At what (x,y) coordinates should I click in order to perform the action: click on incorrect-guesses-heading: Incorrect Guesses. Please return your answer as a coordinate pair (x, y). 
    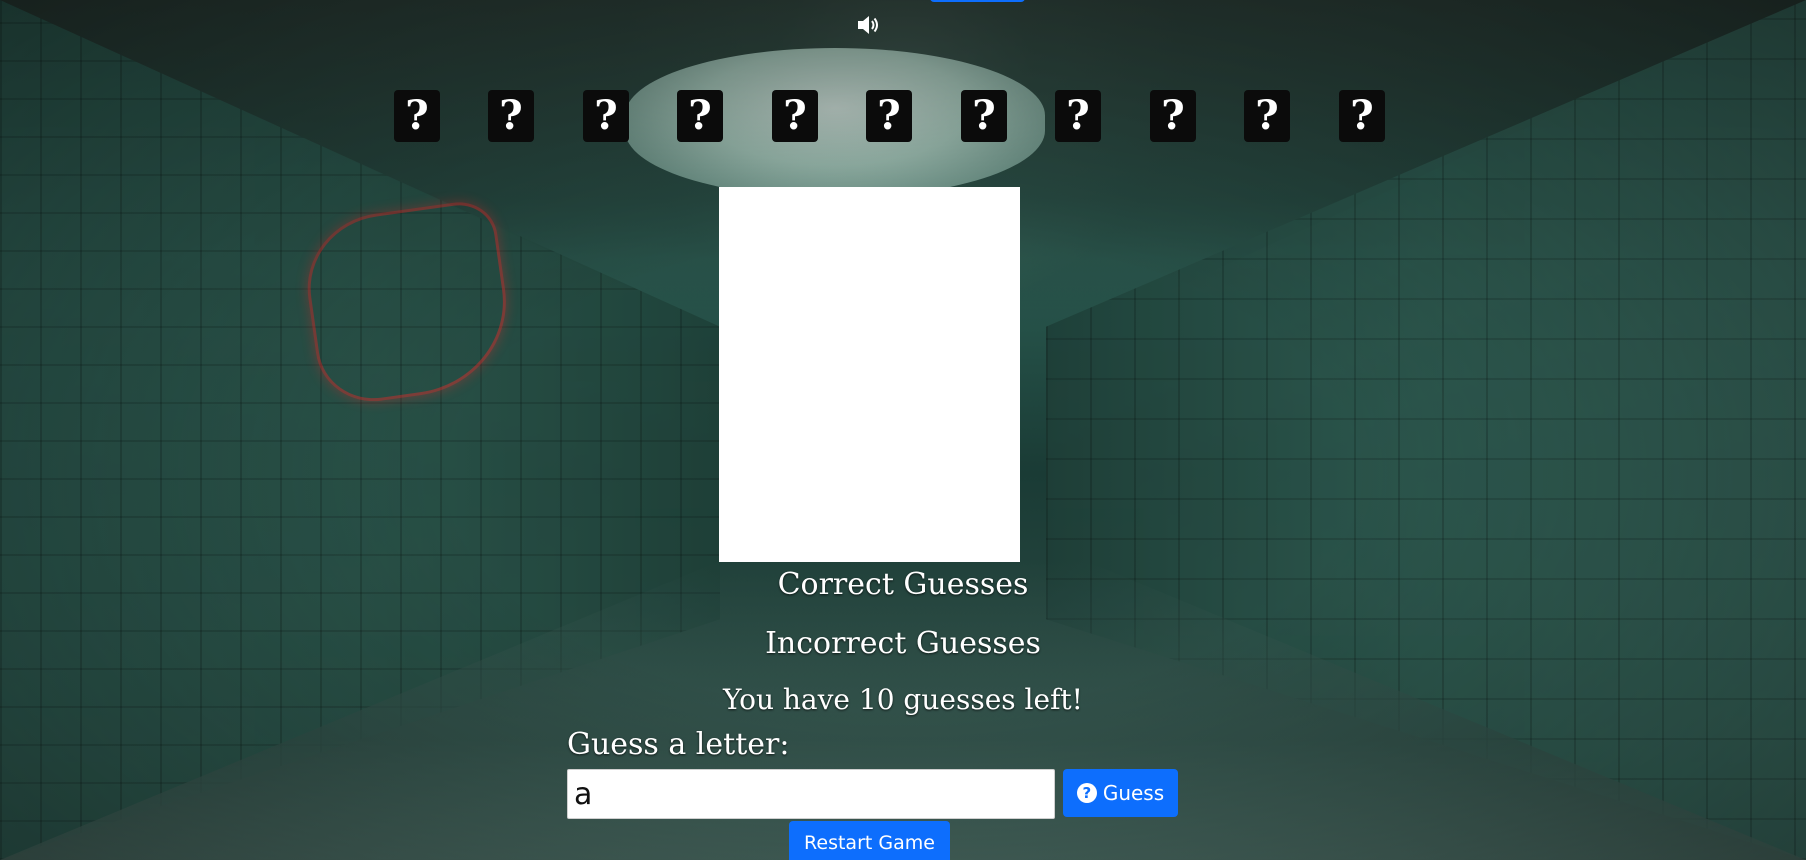
    Looking at the image, I should click on (903, 643).